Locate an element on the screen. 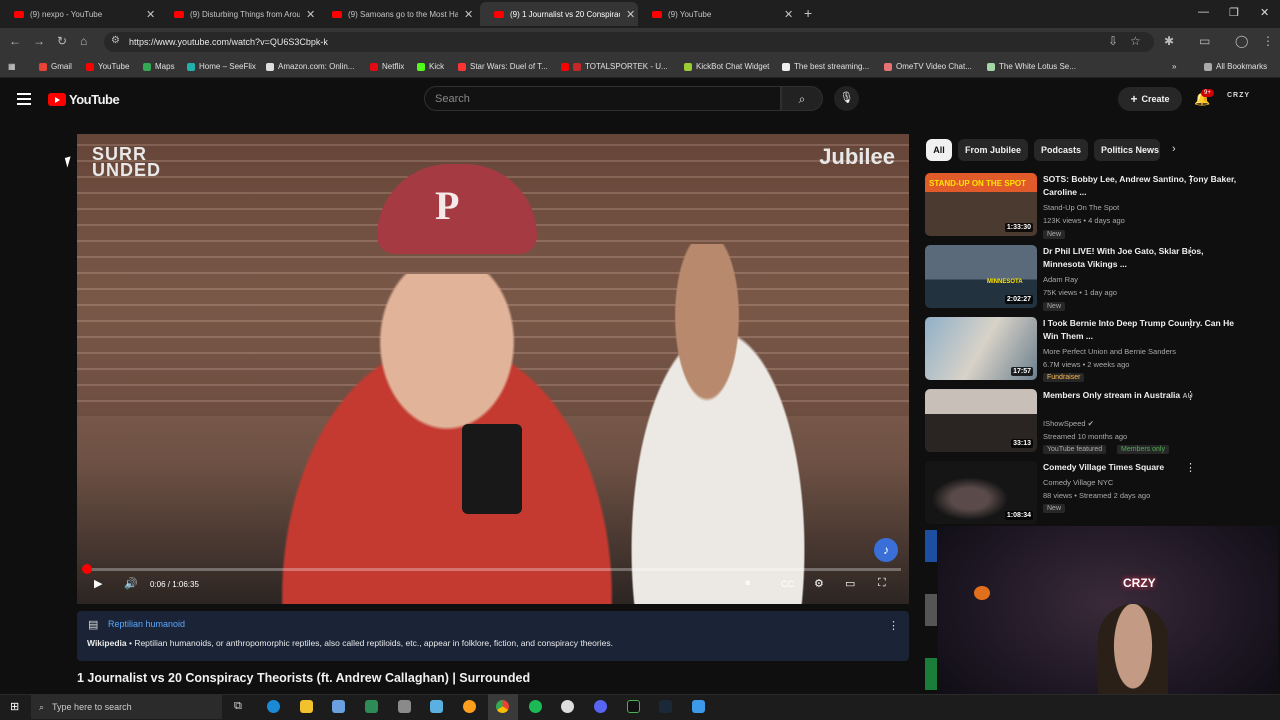 This screenshot has height=720, width=1280. avatar: CRZY is located at coordinates (1238, 95).